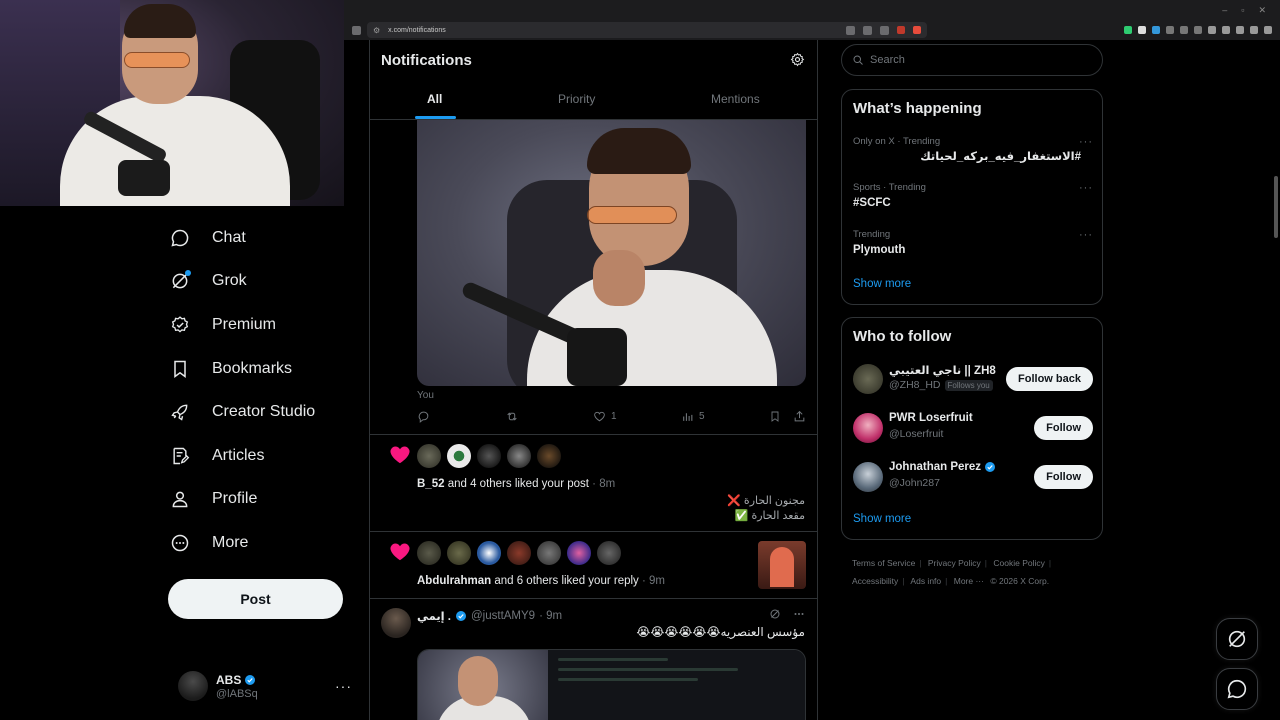 This screenshot has height=720, width=1280. I want to click on search-box, so click(972, 60).